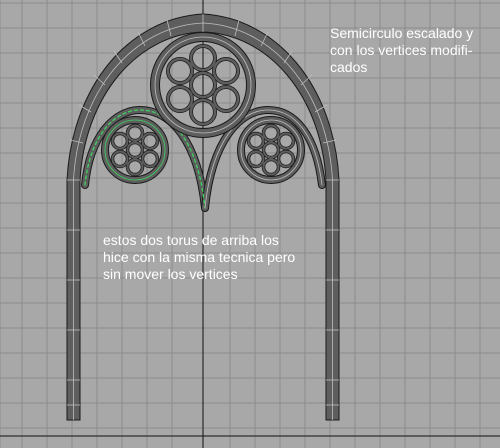 This screenshot has height=448, width=500. What do you see at coordinates (402, 33) in the screenshot?
I see `annotation-line: Semicirculo escalado y` at bounding box center [402, 33].